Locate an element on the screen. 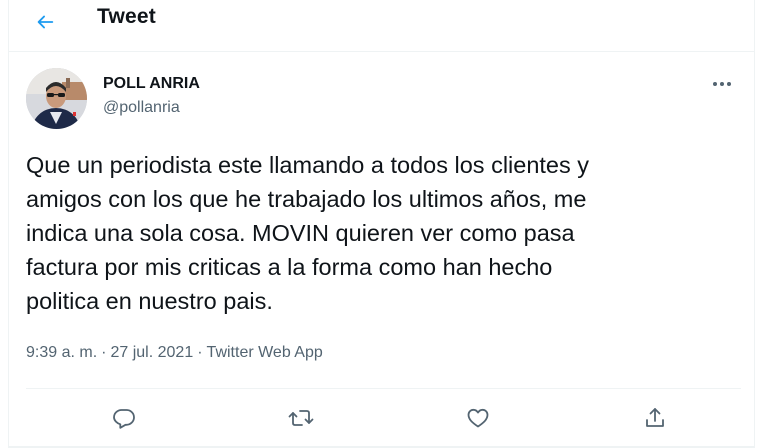 The image size is (763, 448). share-icon is located at coordinates (655, 417).